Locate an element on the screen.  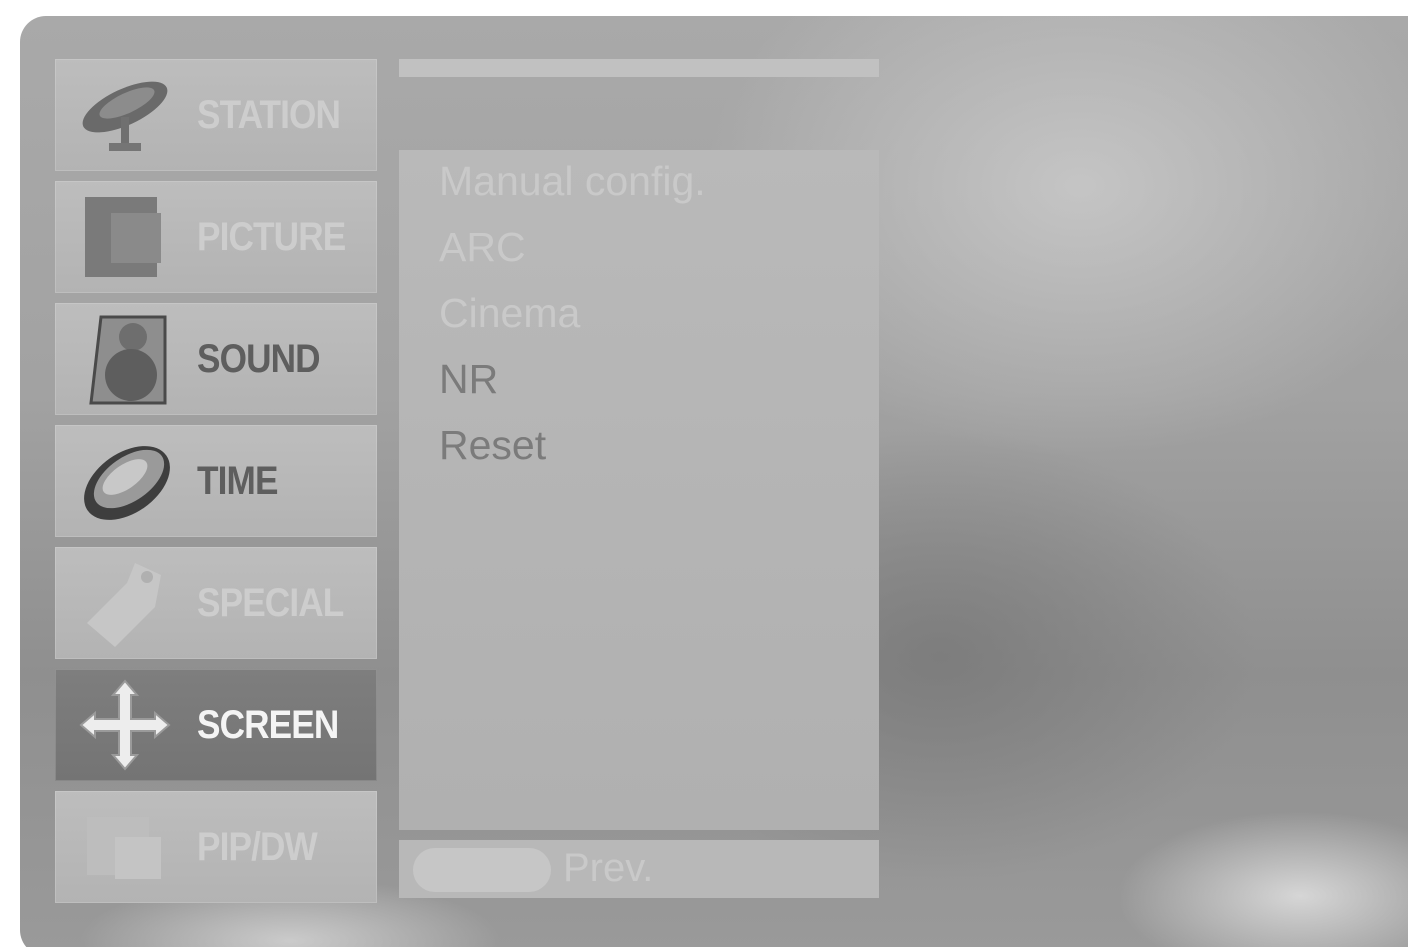
speaker-icon is located at coordinates (125, 359).